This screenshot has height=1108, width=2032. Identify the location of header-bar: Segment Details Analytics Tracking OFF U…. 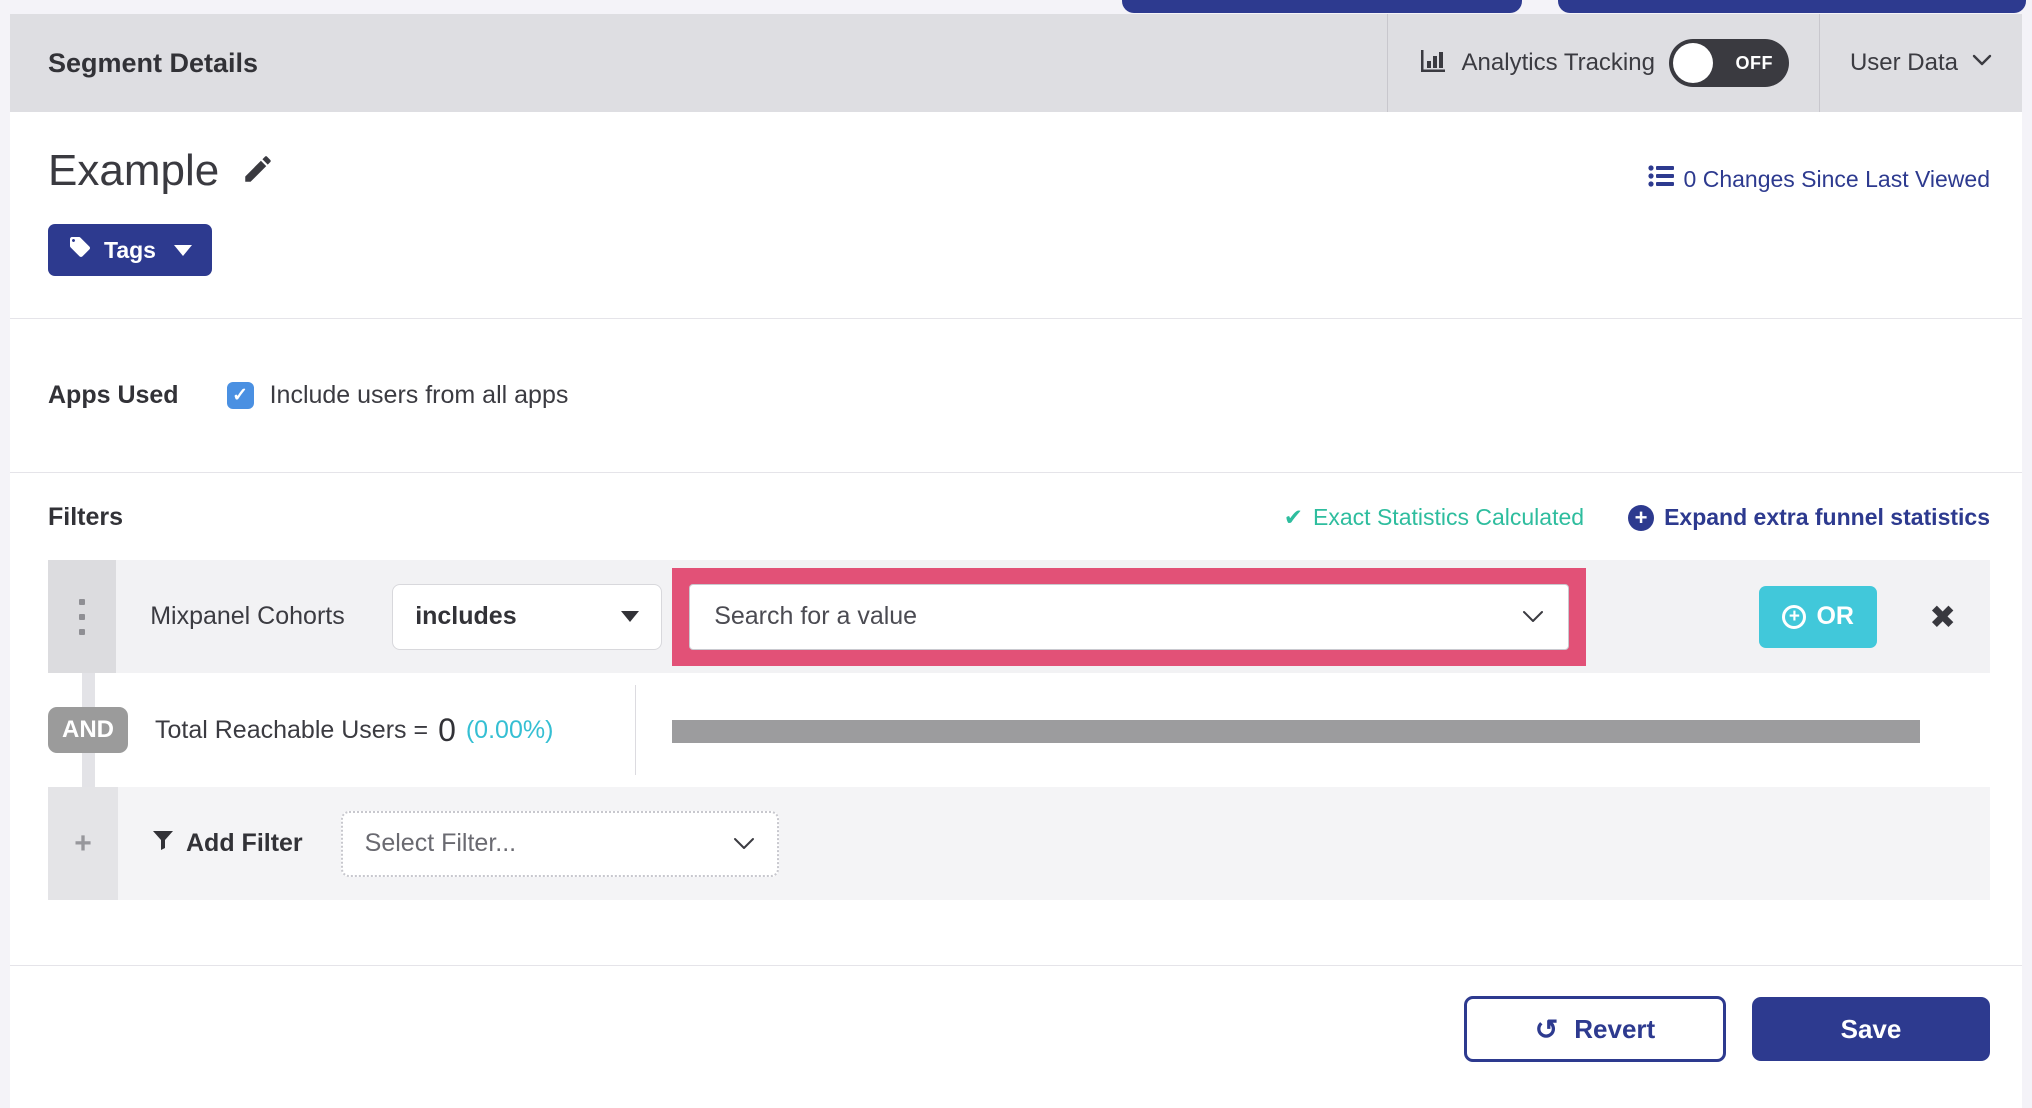
(1016, 63).